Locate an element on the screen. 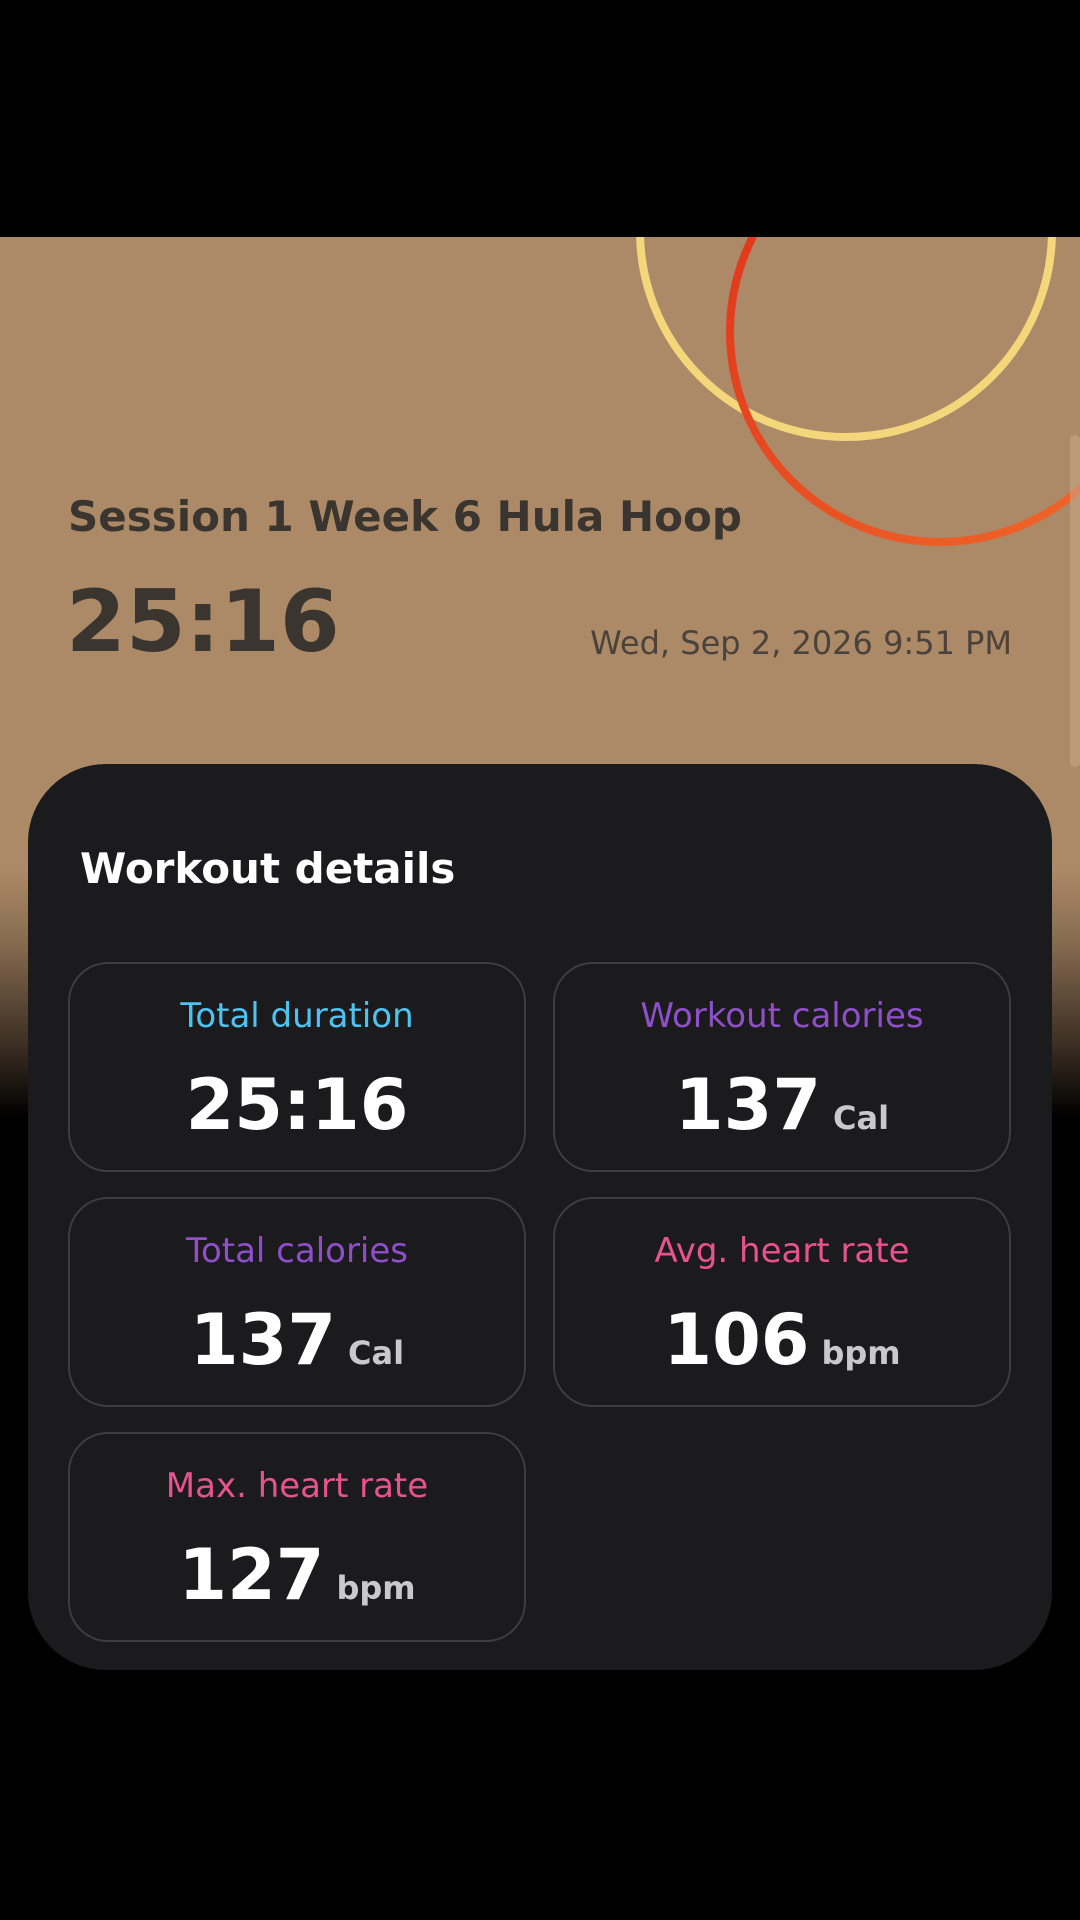  stat-total-calories: Total calories 137 Cal is located at coordinates (297, 1302).